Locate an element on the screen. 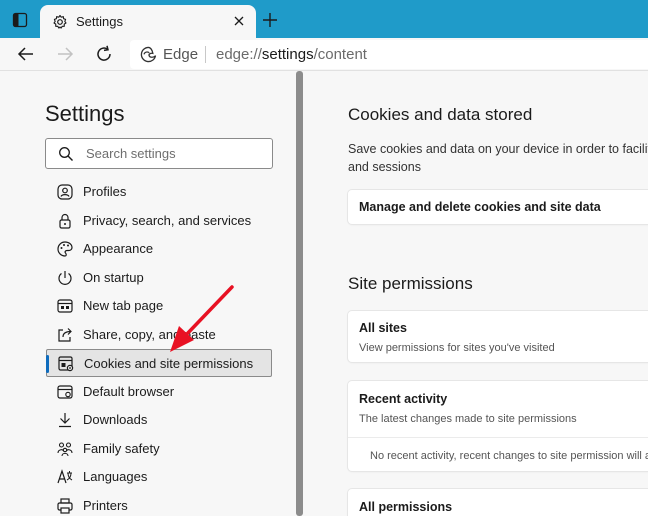  address-toolbar: Edge edge://settings/content is located at coordinates (324, 54).